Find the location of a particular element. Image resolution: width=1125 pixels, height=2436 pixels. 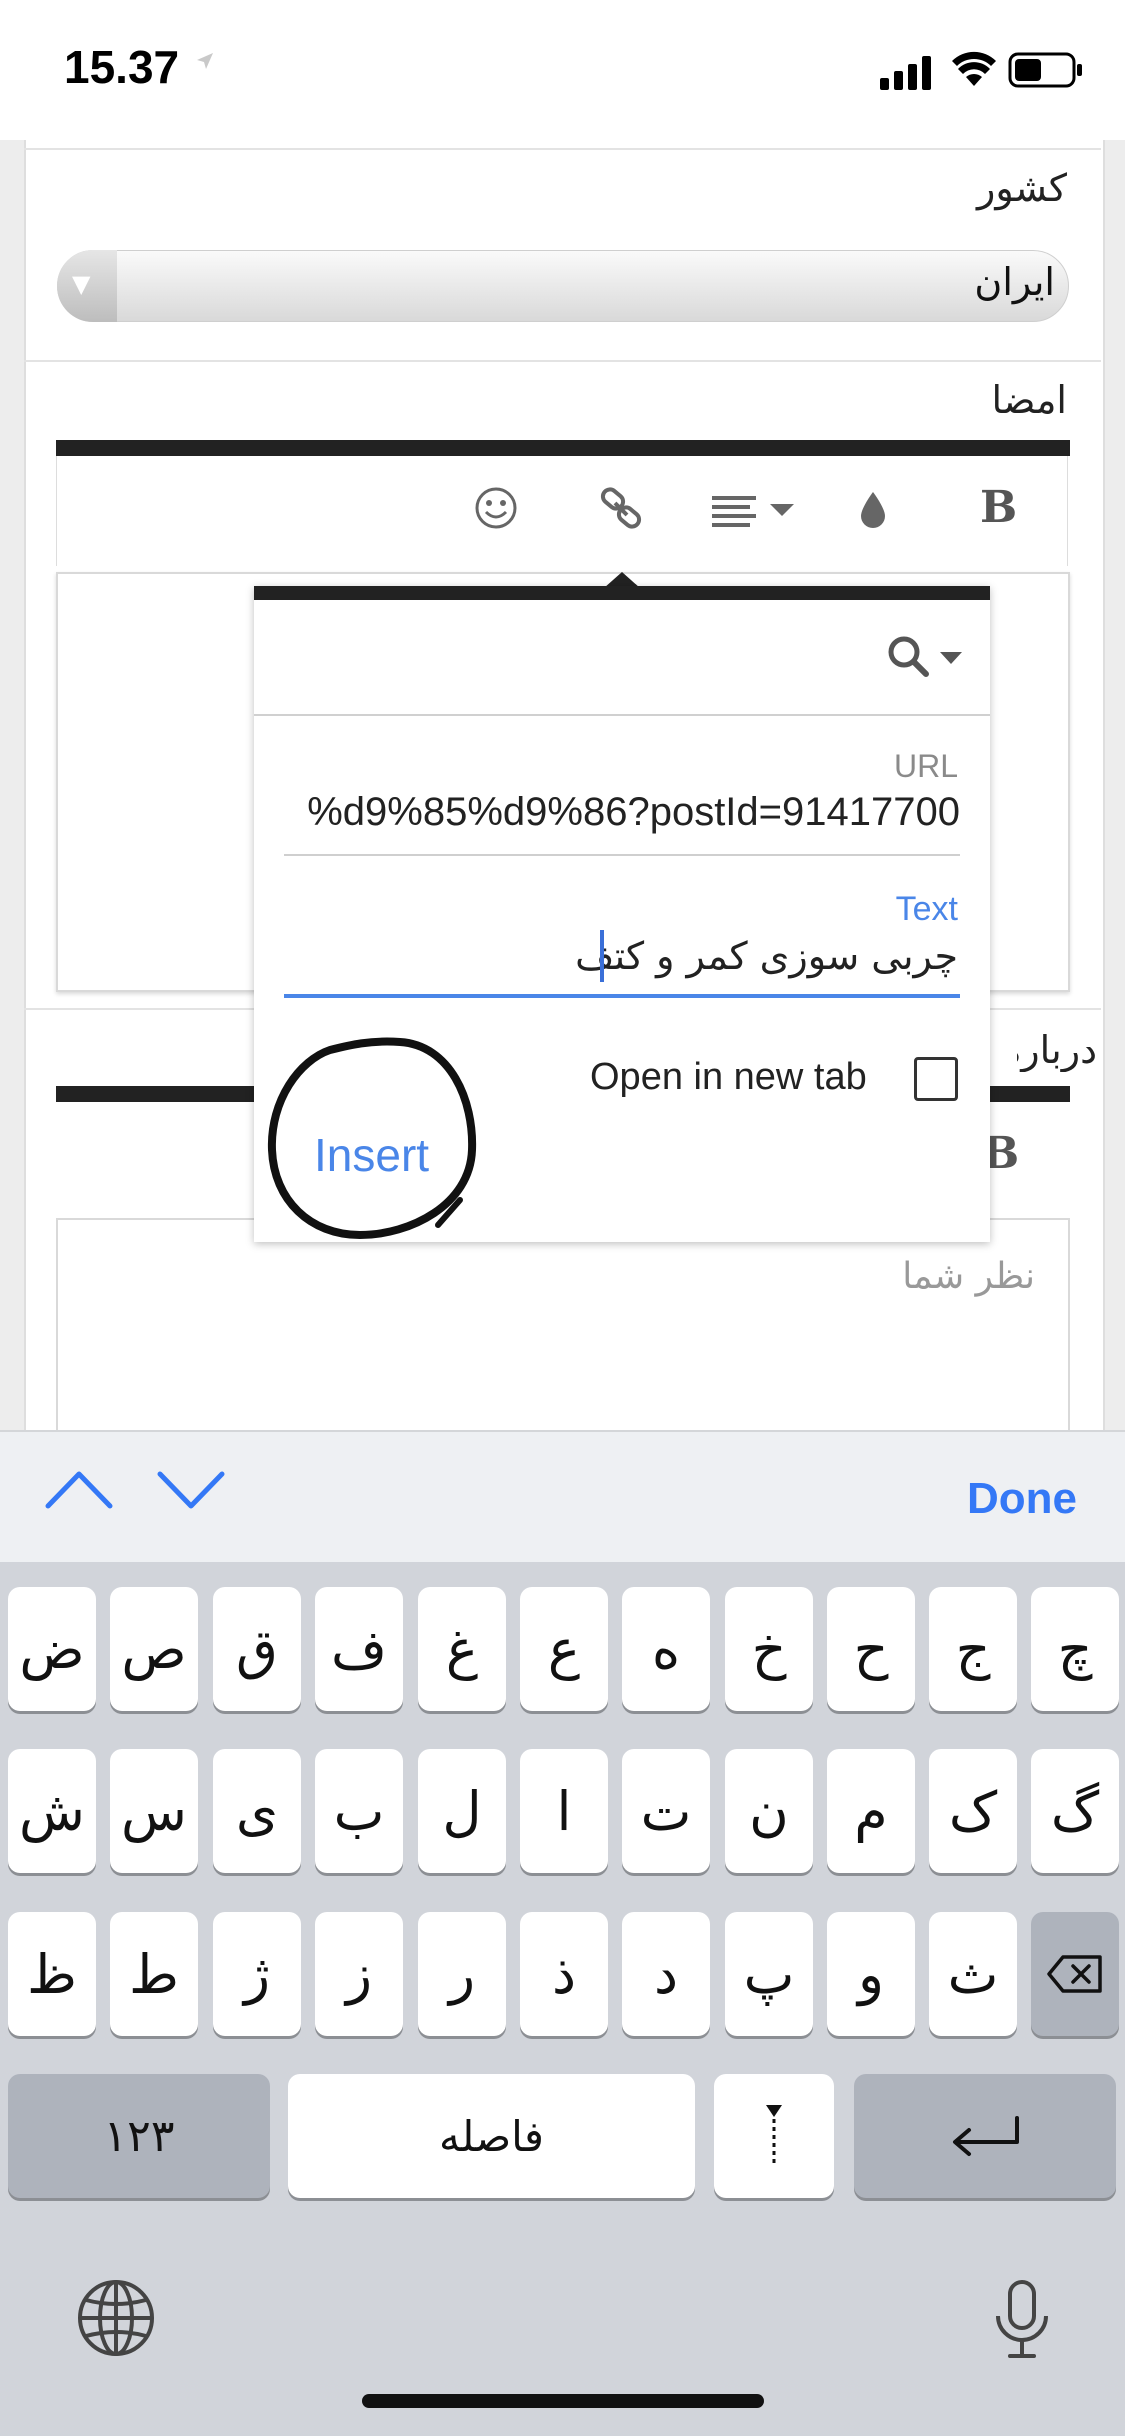

cellular-signal-icon is located at coordinates (905, 73).